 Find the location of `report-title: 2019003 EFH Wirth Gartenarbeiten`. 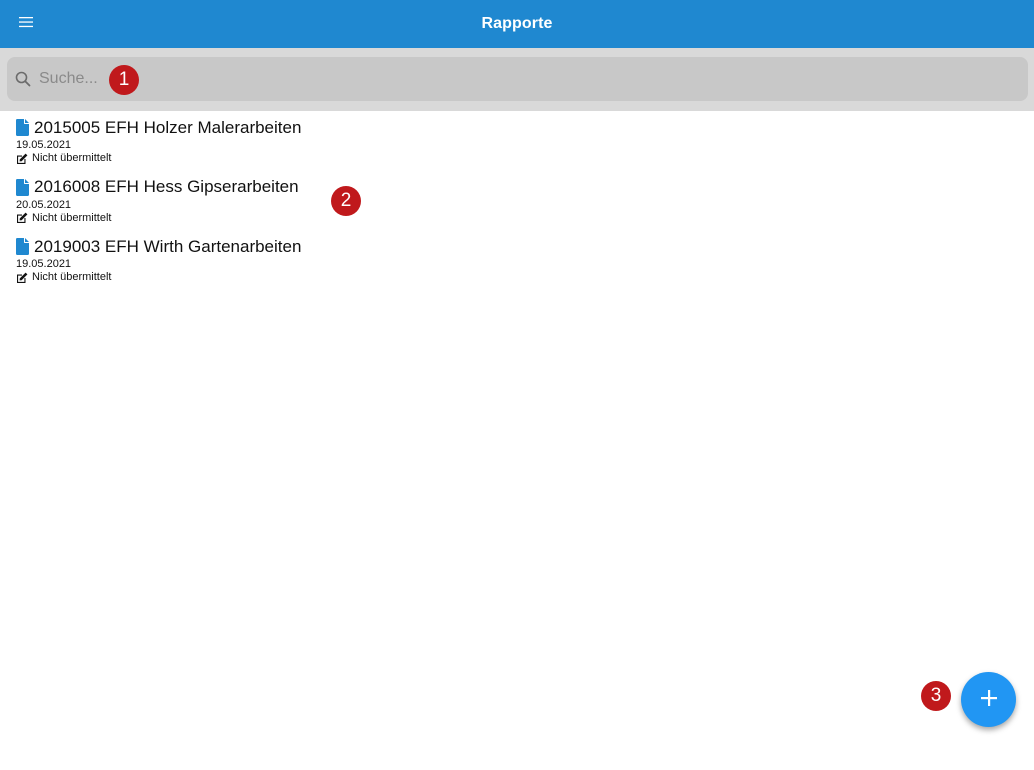

report-title: 2019003 EFH Wirth Gartenarbeiten is located at coordinates (168, 246).